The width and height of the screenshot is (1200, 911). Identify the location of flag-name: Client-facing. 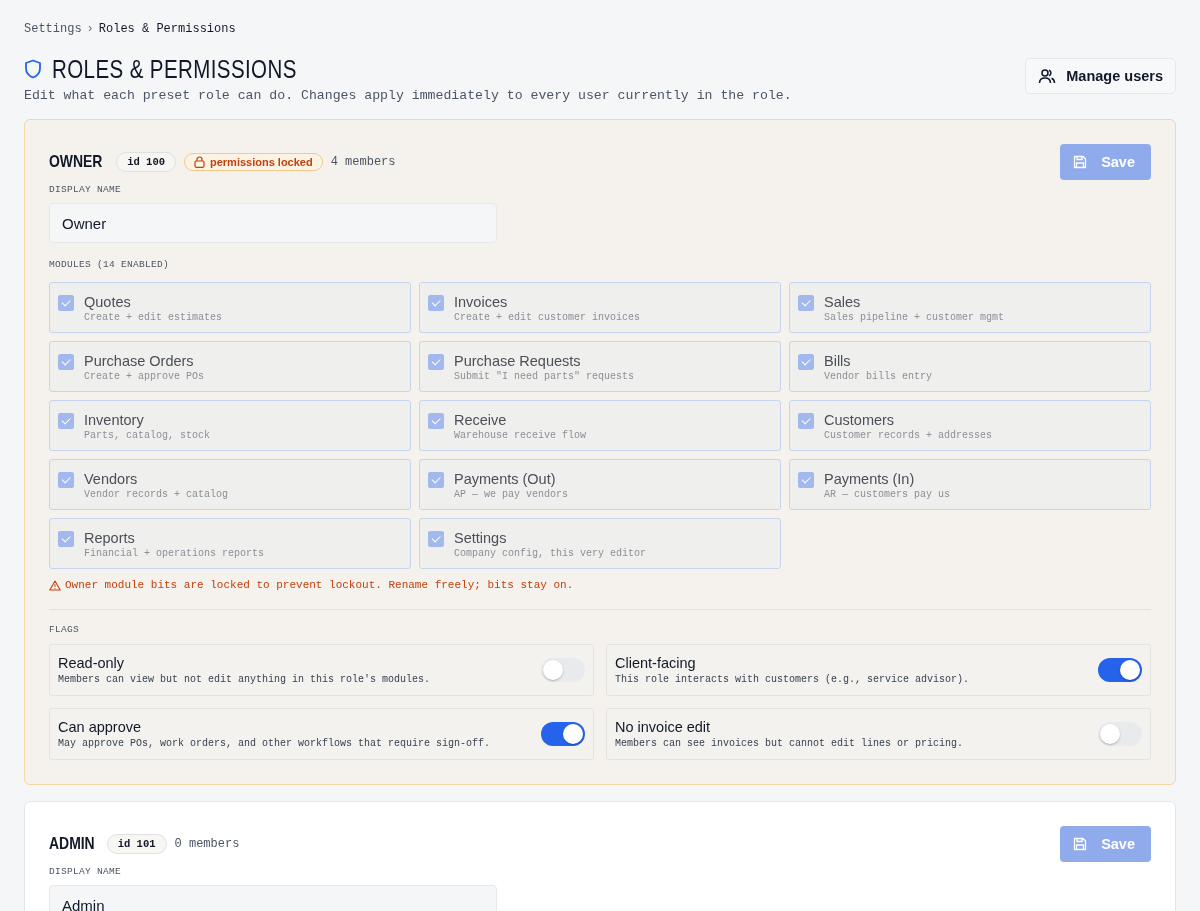
(656, 663).